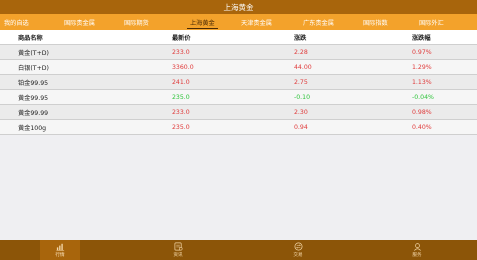  I want to click on header-name: 商品名称, so click(30, 37).